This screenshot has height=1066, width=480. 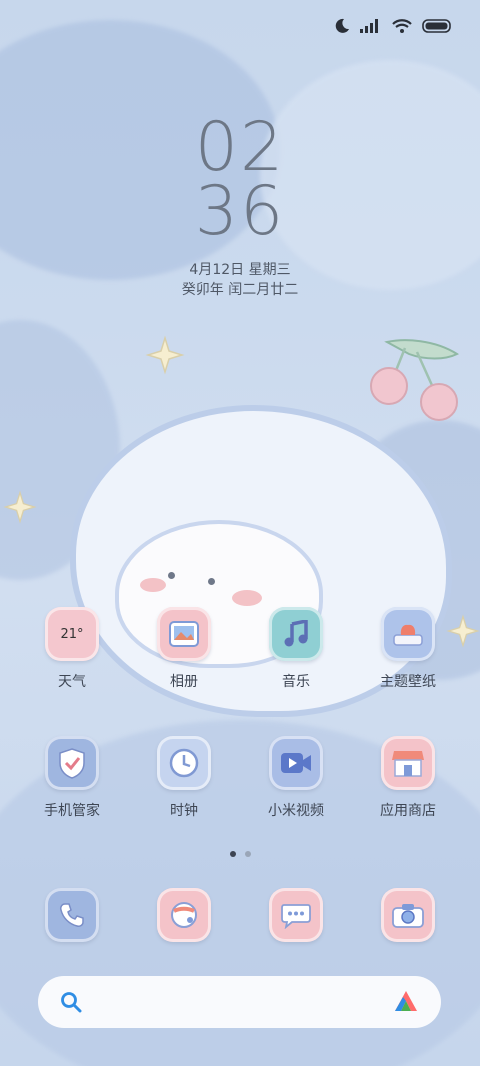 I want to click on dock-messages, so click(x=296, y=915).